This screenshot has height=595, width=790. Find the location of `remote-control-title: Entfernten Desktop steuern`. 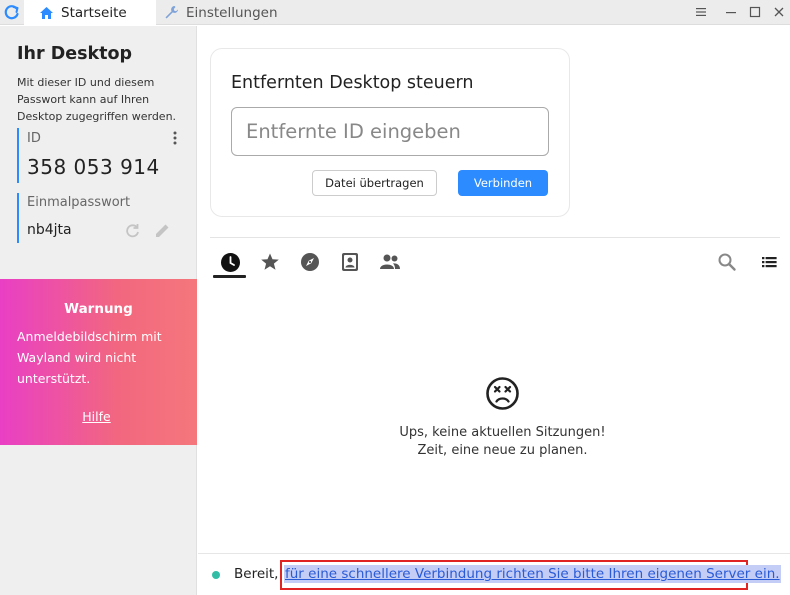

remote-control-title: Entfernten Desktop steuern is located at coordinates (352, 83).